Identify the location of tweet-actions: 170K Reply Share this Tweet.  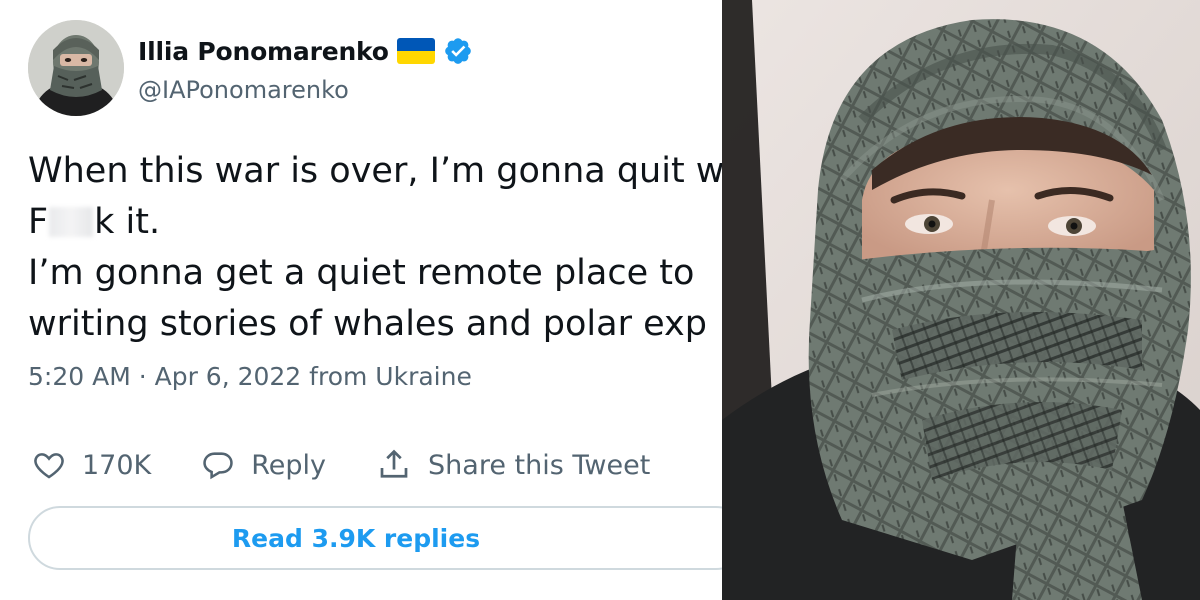
(366, 465).